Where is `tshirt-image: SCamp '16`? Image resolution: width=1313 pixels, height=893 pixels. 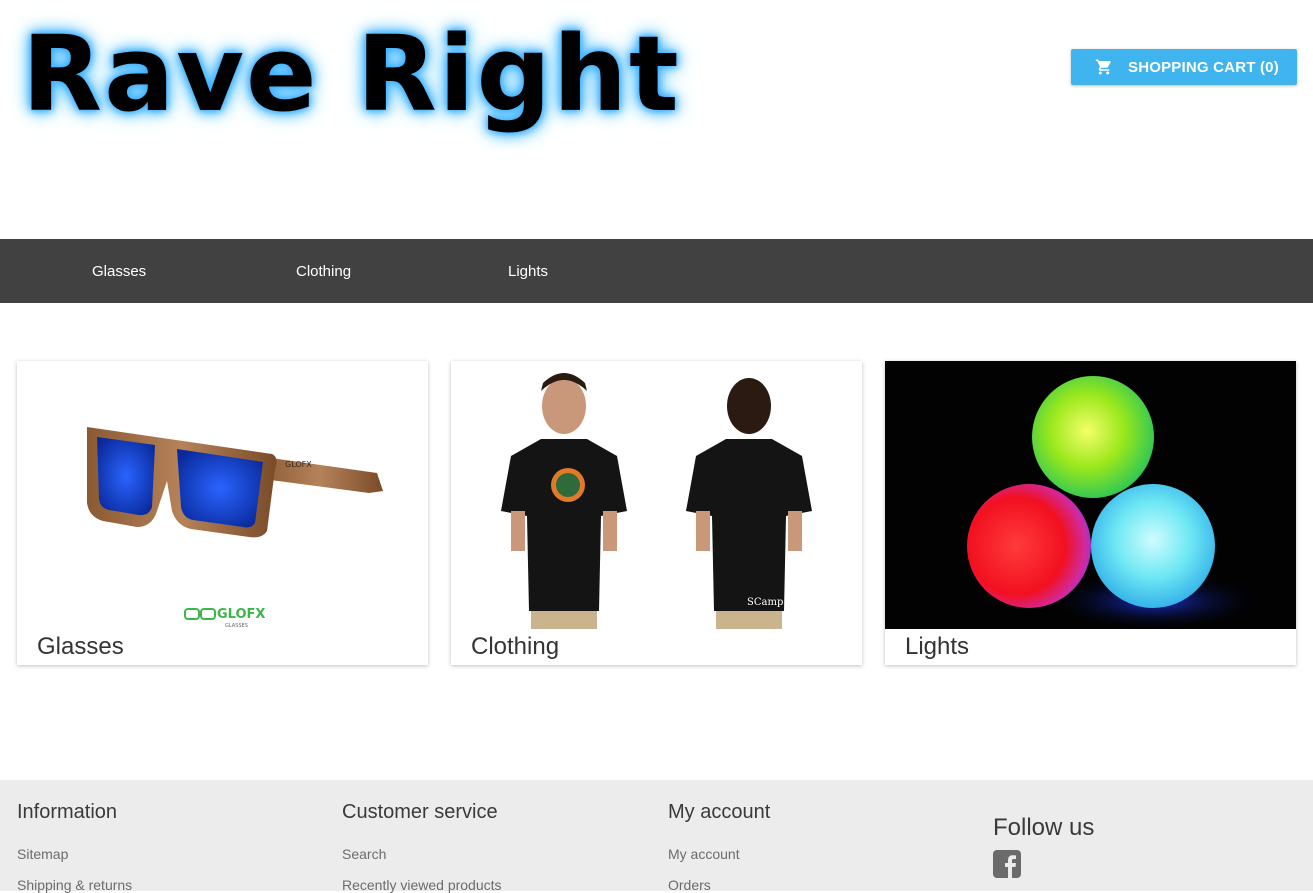 tshirt-image: SCamp '16 is located at coordinates (656, 495).